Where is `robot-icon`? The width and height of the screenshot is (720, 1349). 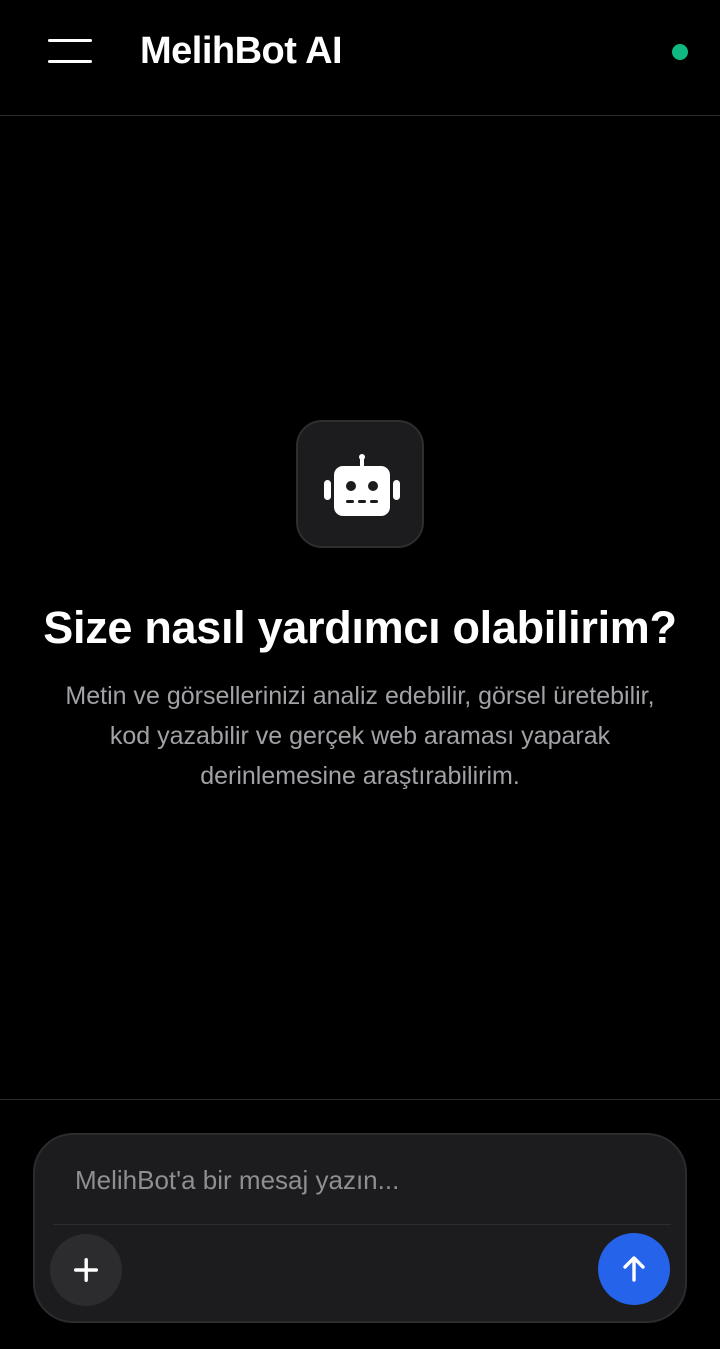
robot-icon is located at coordinates (362, 485).